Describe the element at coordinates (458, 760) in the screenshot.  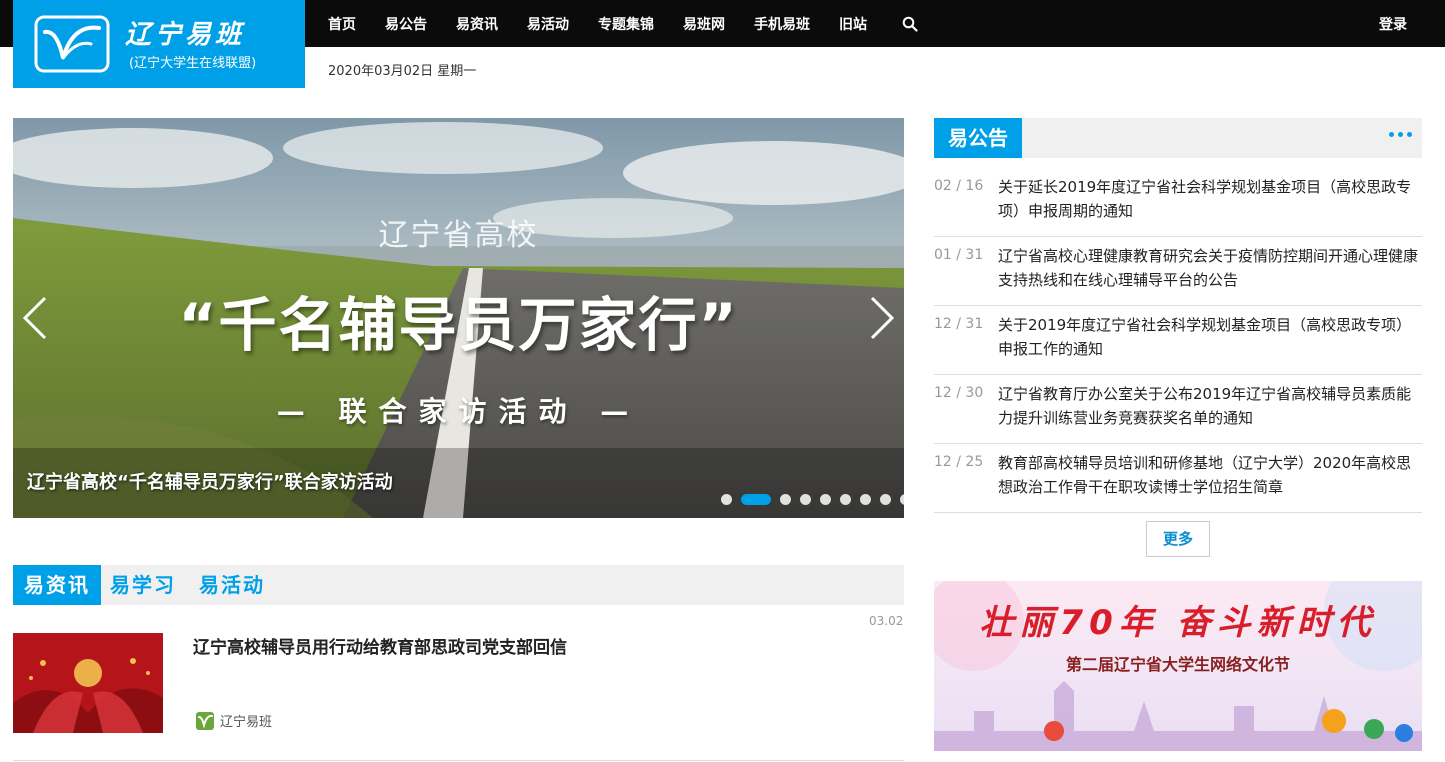
I see `news-divider` at that location.